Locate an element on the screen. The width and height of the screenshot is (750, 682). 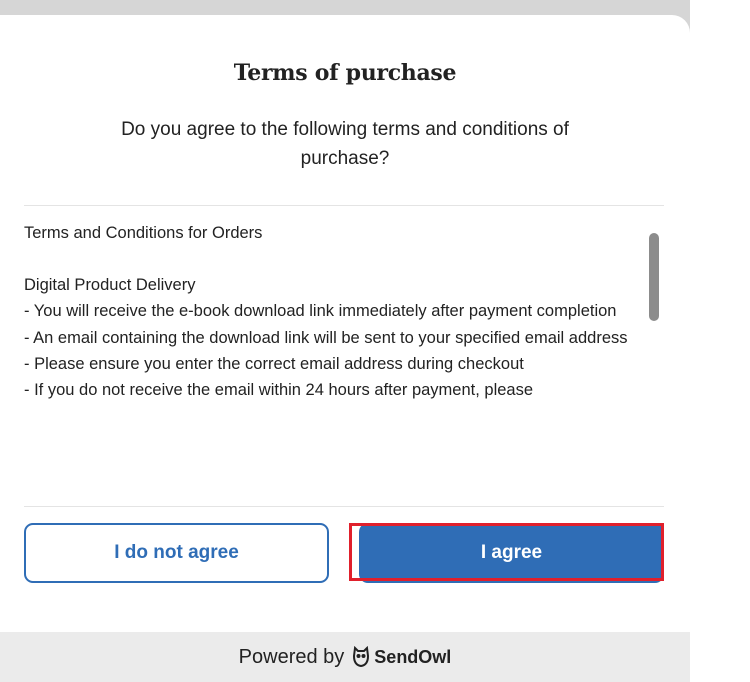
agree-button: I agree is located at coordinates (511, 553).